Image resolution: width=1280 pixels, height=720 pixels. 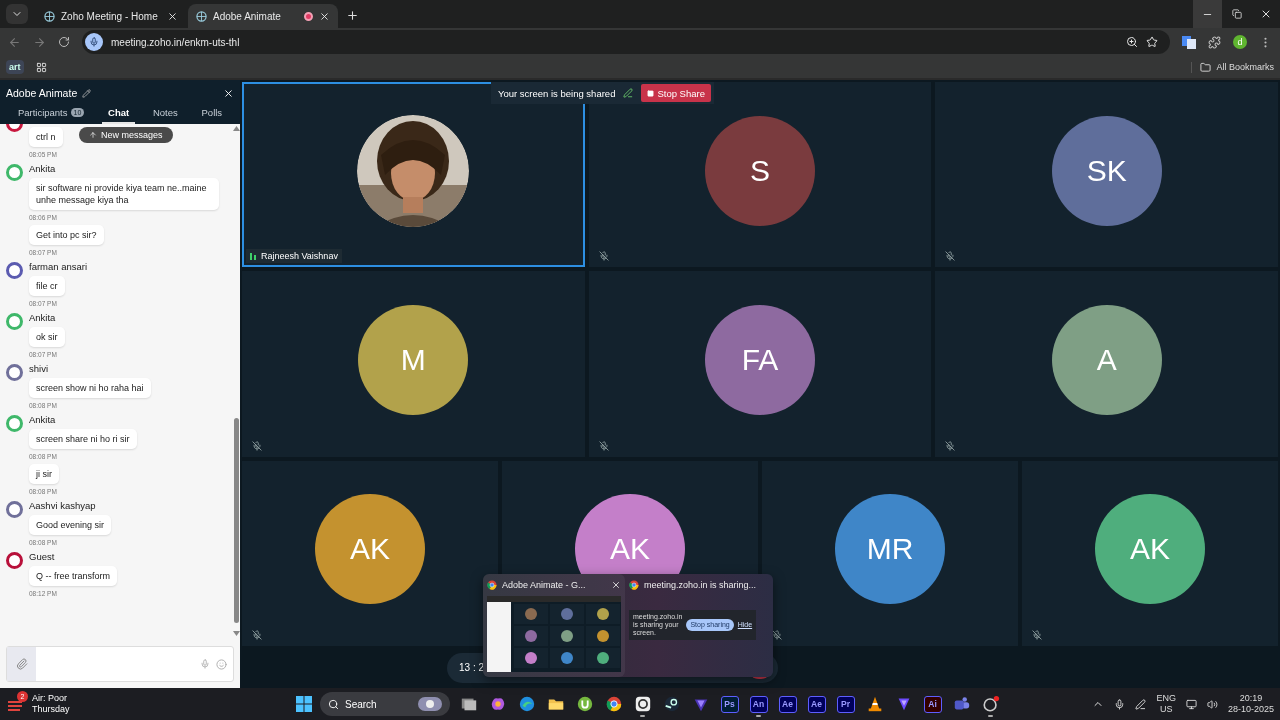 I want to click on message-bubble: ji sir, so click(x=44, y=474).